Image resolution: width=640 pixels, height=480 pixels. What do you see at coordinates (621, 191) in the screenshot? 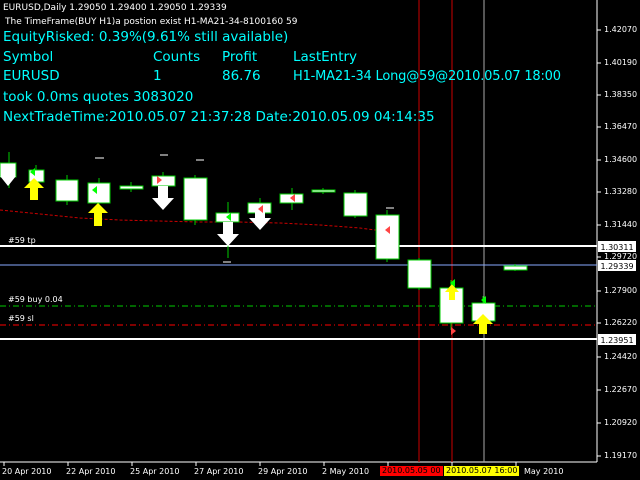
I see `price-tick-label: 1.33280` at bounding box center [621, 191].